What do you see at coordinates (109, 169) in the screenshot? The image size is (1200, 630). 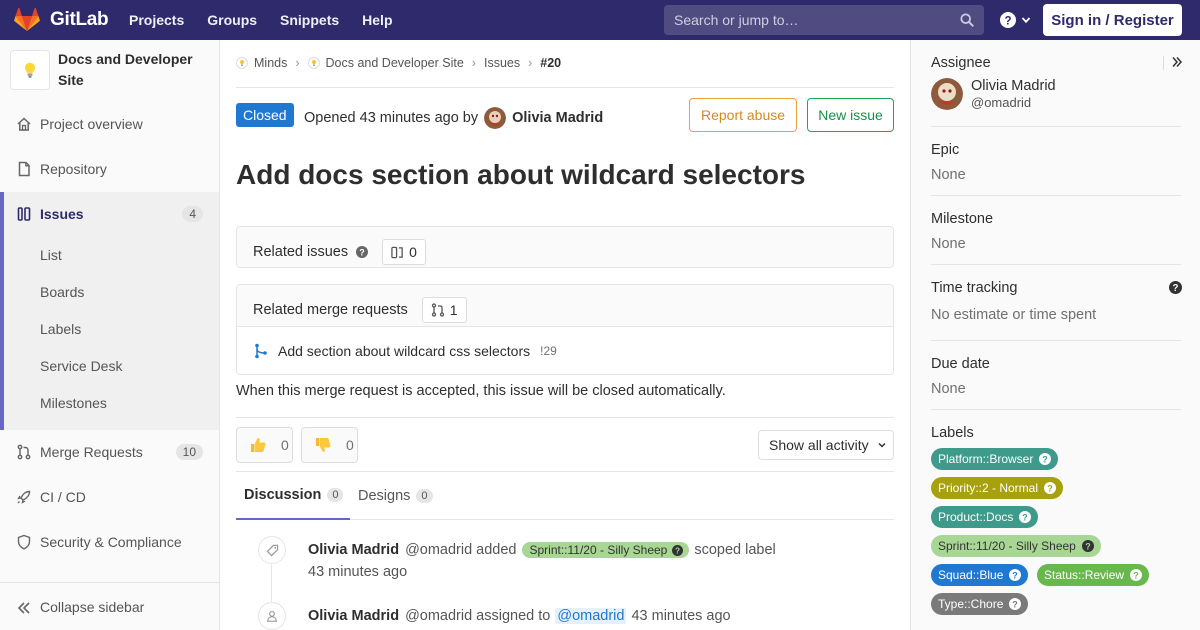 I see `sidebar-item-repository: Repository` at bounding box center [109, 169].